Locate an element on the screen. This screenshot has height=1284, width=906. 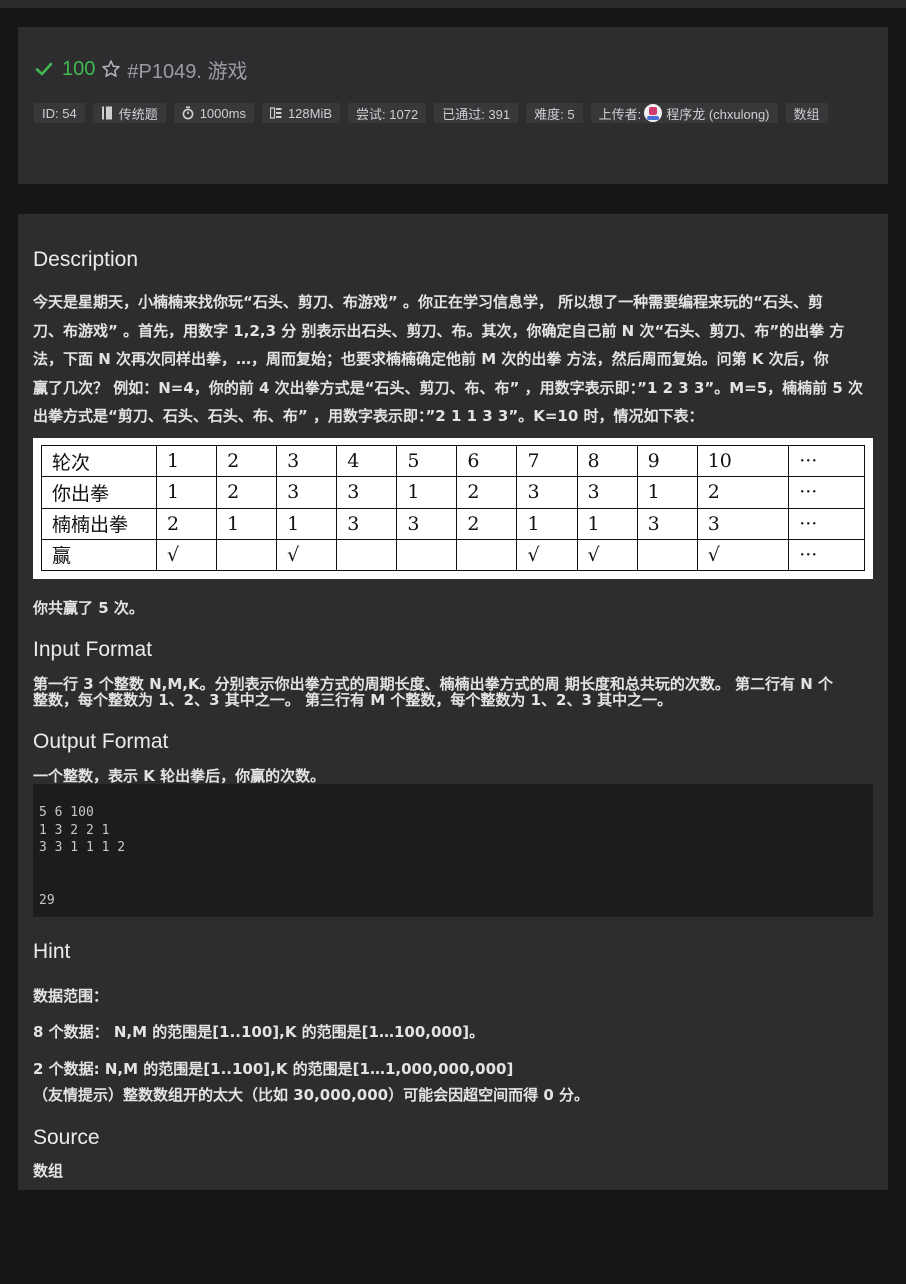
source-heading: Source is located at coordinates (66, 1137).